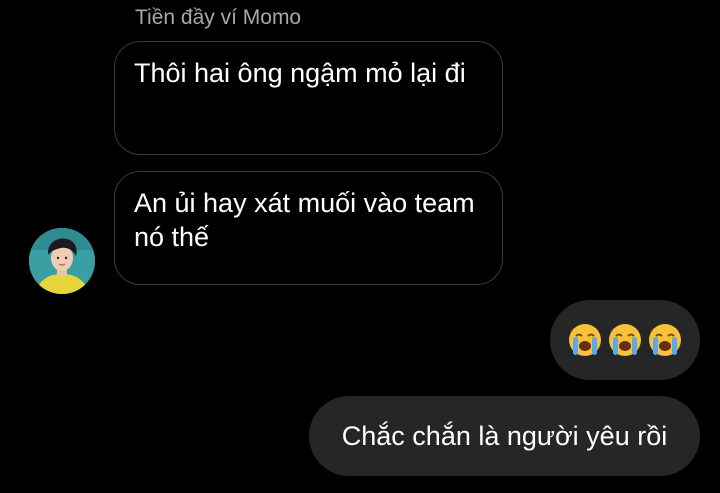  I want to click on emoji-message-bubble, so click(625, 340).